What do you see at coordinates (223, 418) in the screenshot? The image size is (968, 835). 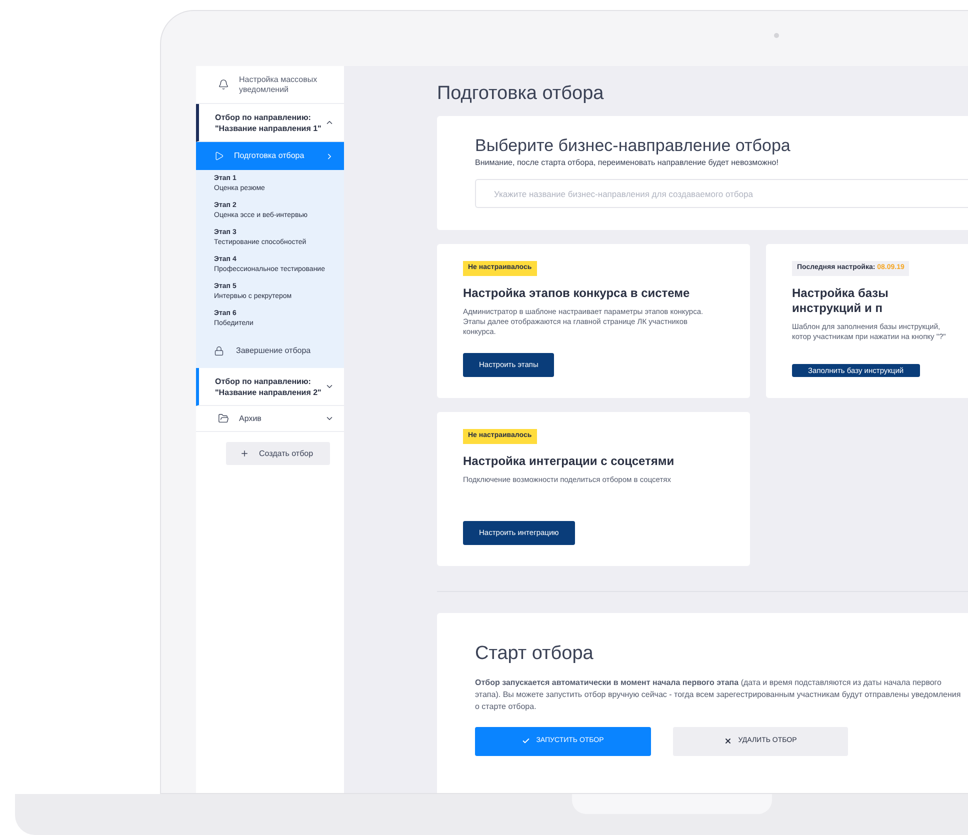 I see `folder-icon` at bounding box center [223, 418].